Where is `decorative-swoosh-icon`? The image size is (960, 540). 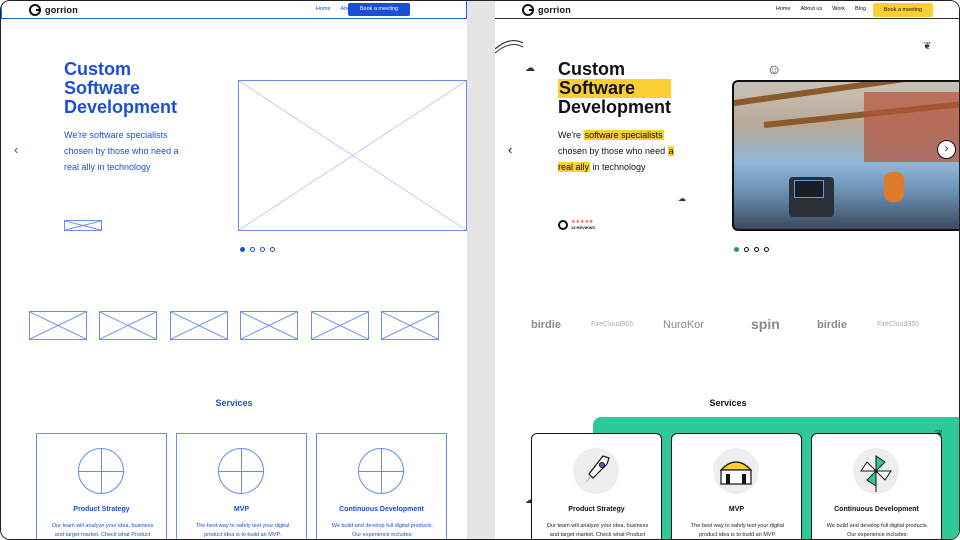
decorative-swoosh-icon is located at coordinates (509, 46).